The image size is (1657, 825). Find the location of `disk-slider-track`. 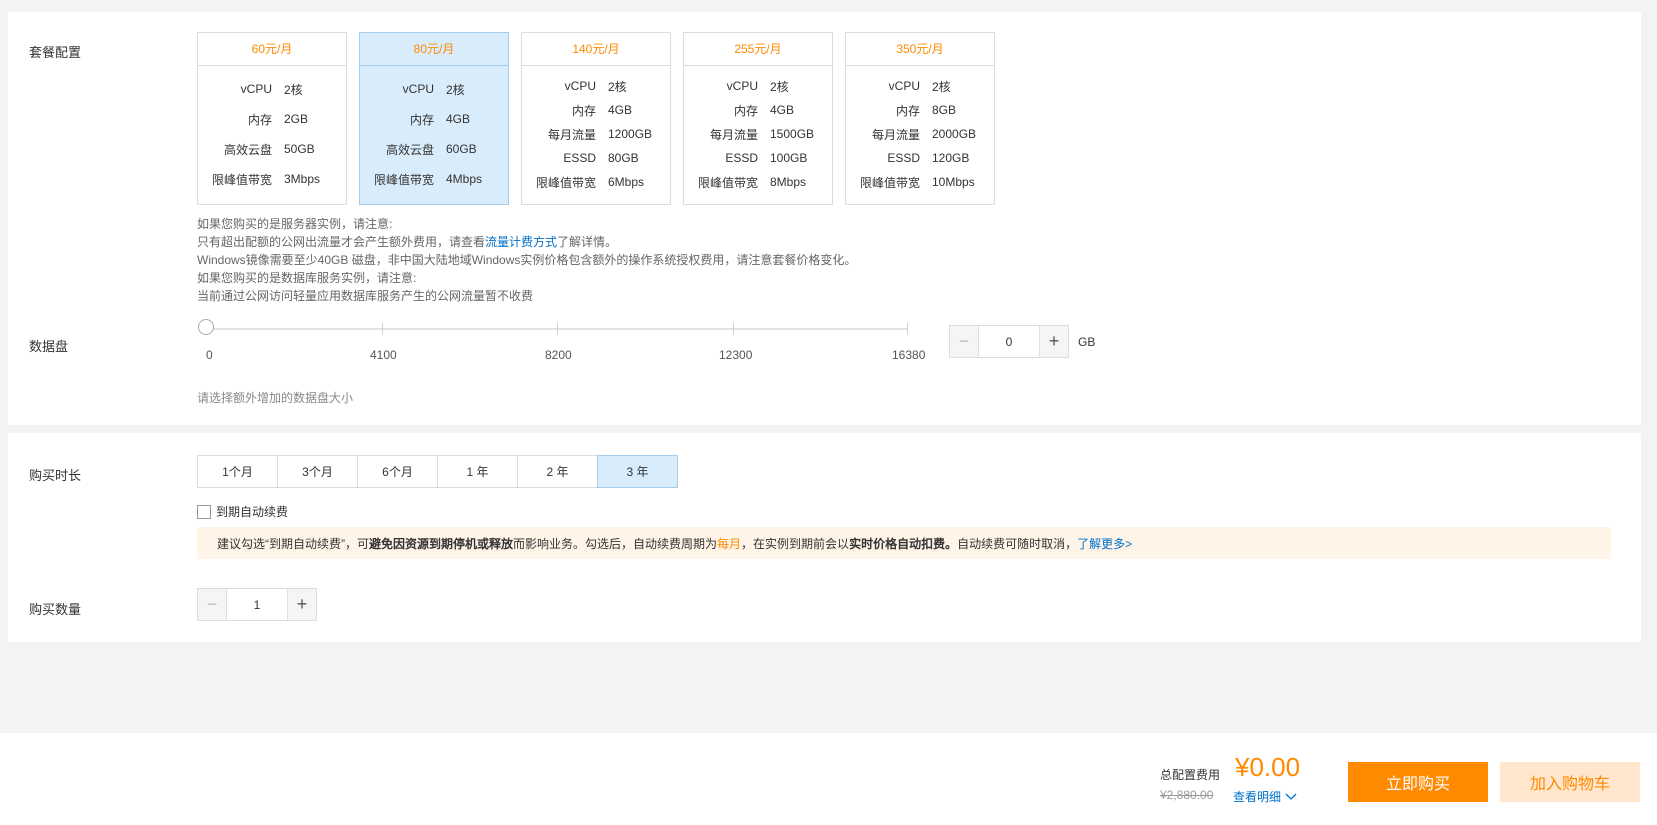

disk-slider-track is located at coordinates (557, 329).